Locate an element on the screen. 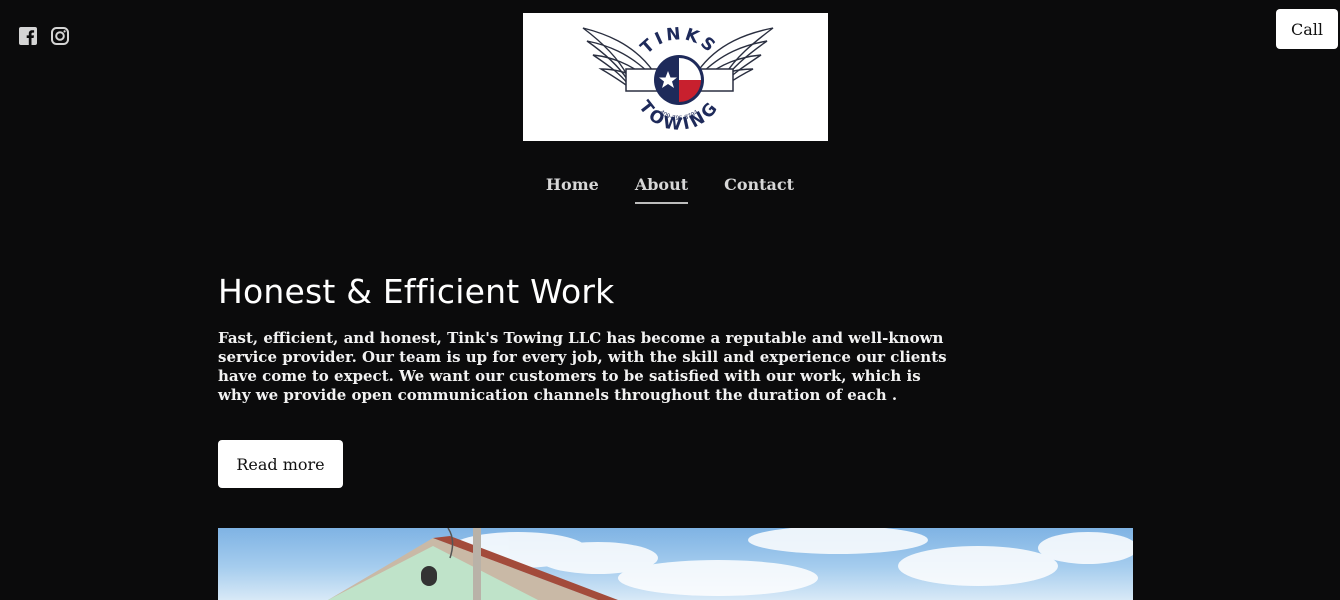 The height and width of the screenshot is (600, 1340). logo-emblem: TINKS TOWING 409-795-8794 is located at coordinates (678, 80).